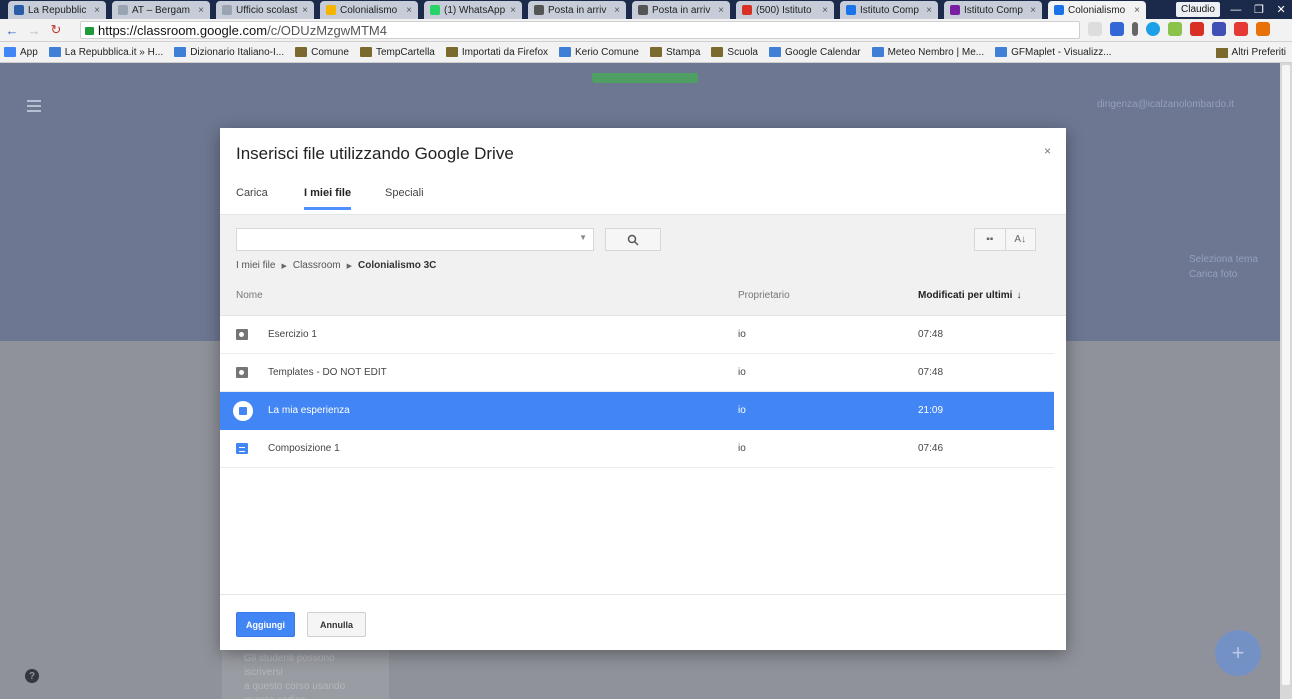  Describe the element at coordinates (931, 372) in the screenshot. I see `file-modified: 07:48` at that location.